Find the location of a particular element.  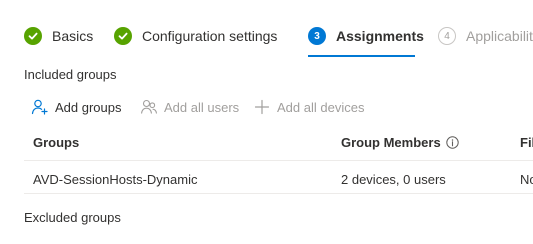

step-label: Basics is located at coordinates (73, 36).